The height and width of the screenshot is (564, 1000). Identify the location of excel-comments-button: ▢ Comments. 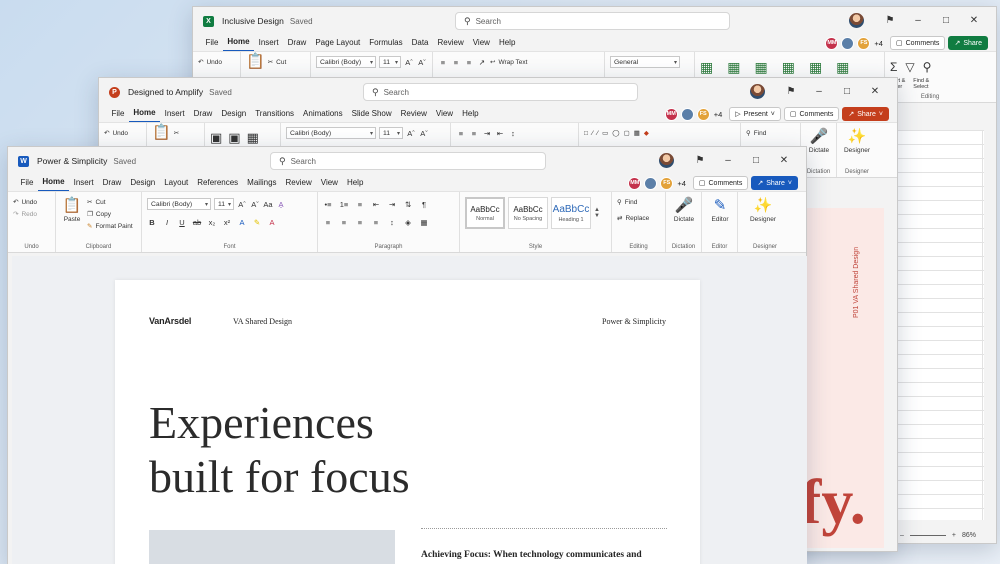
(917, 43).